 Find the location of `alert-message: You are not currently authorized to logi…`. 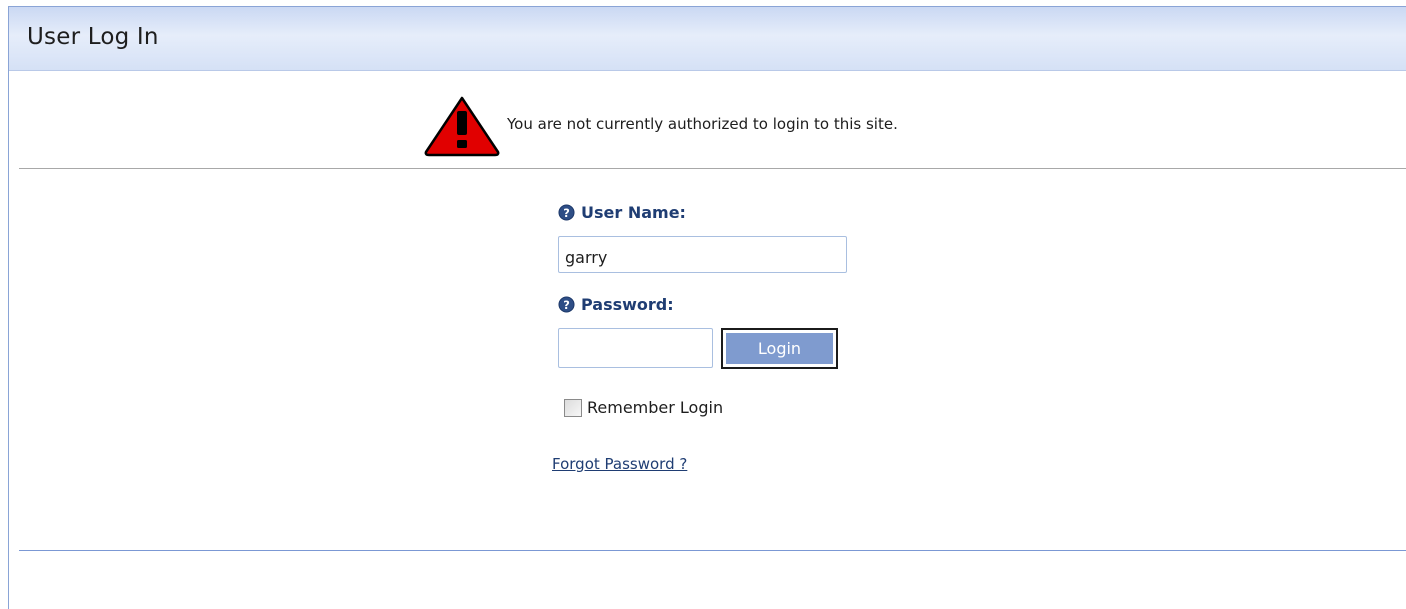

alert-message: You are not currently authorized to logi… is located at coordinates (702, 124).